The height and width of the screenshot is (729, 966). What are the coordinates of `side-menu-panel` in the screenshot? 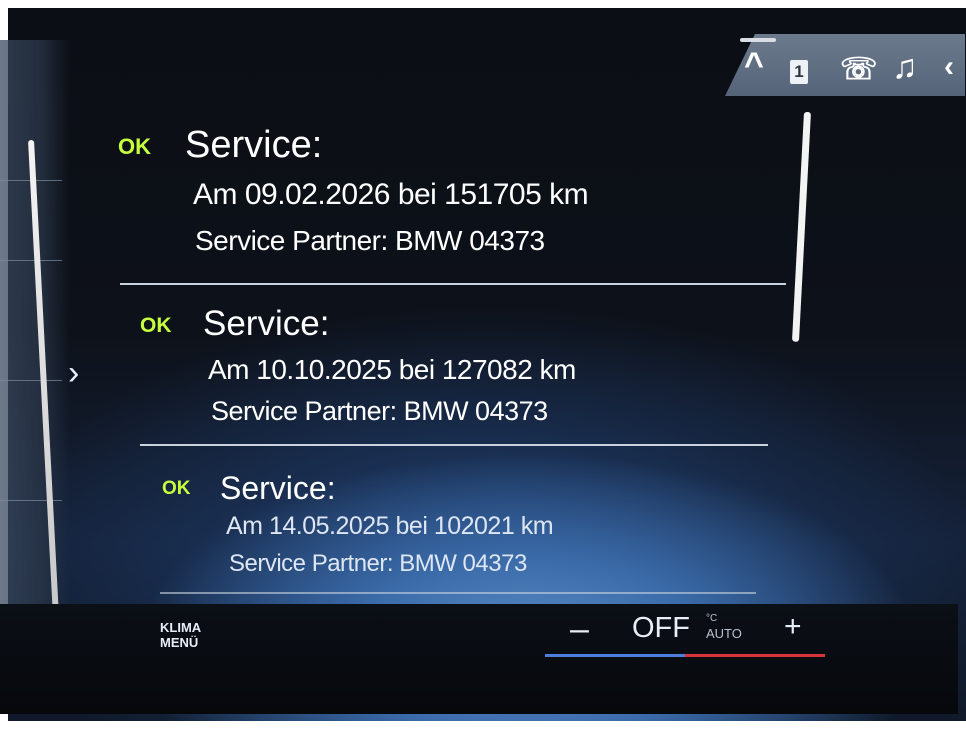 It's located at (35, 330).